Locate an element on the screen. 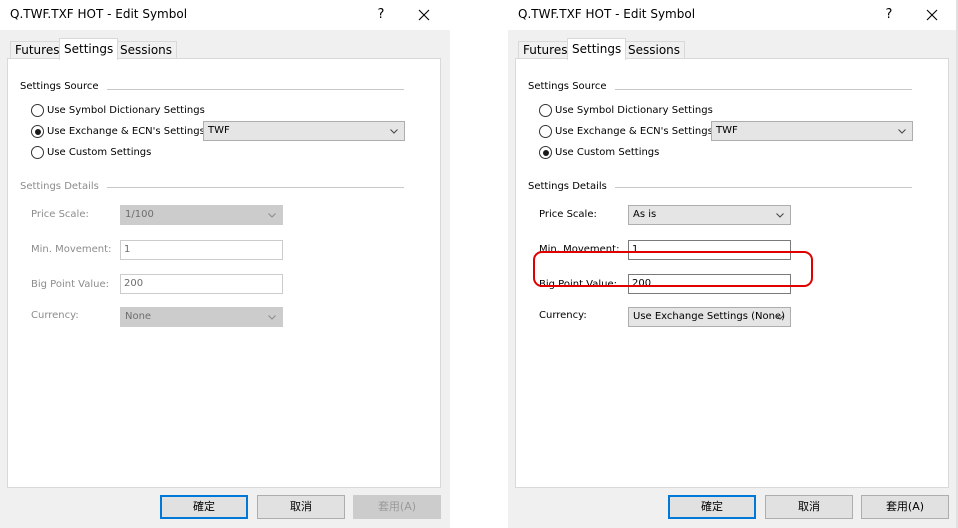 Image resolution: width=958 pixels, height=528 pixels. currency-select: None is located at coordinates (201, 317).